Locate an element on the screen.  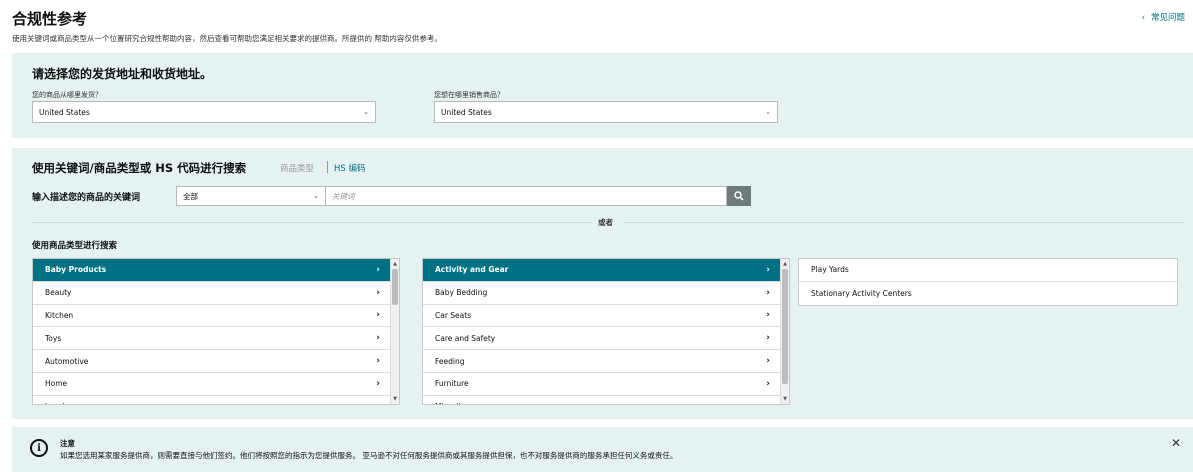
list-item: Kitchen › is located at coordinates (212, 316).